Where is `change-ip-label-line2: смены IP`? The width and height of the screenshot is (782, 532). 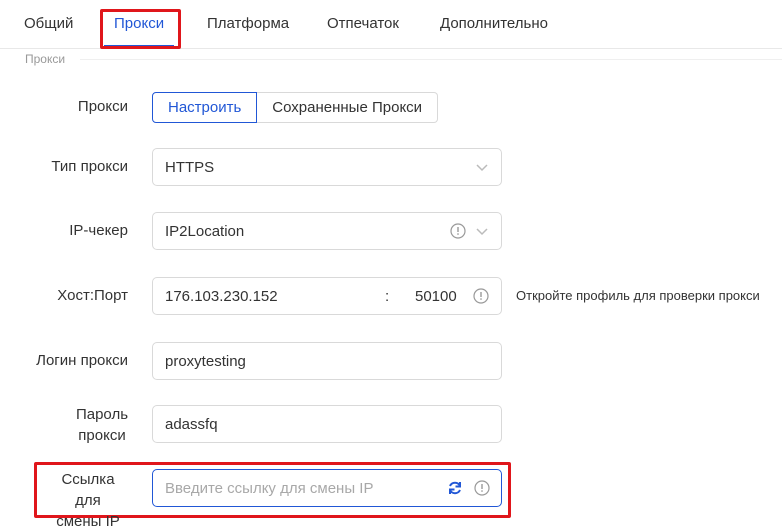 change-ip-label-line2: смены IP is located at coordinates (88, 521).